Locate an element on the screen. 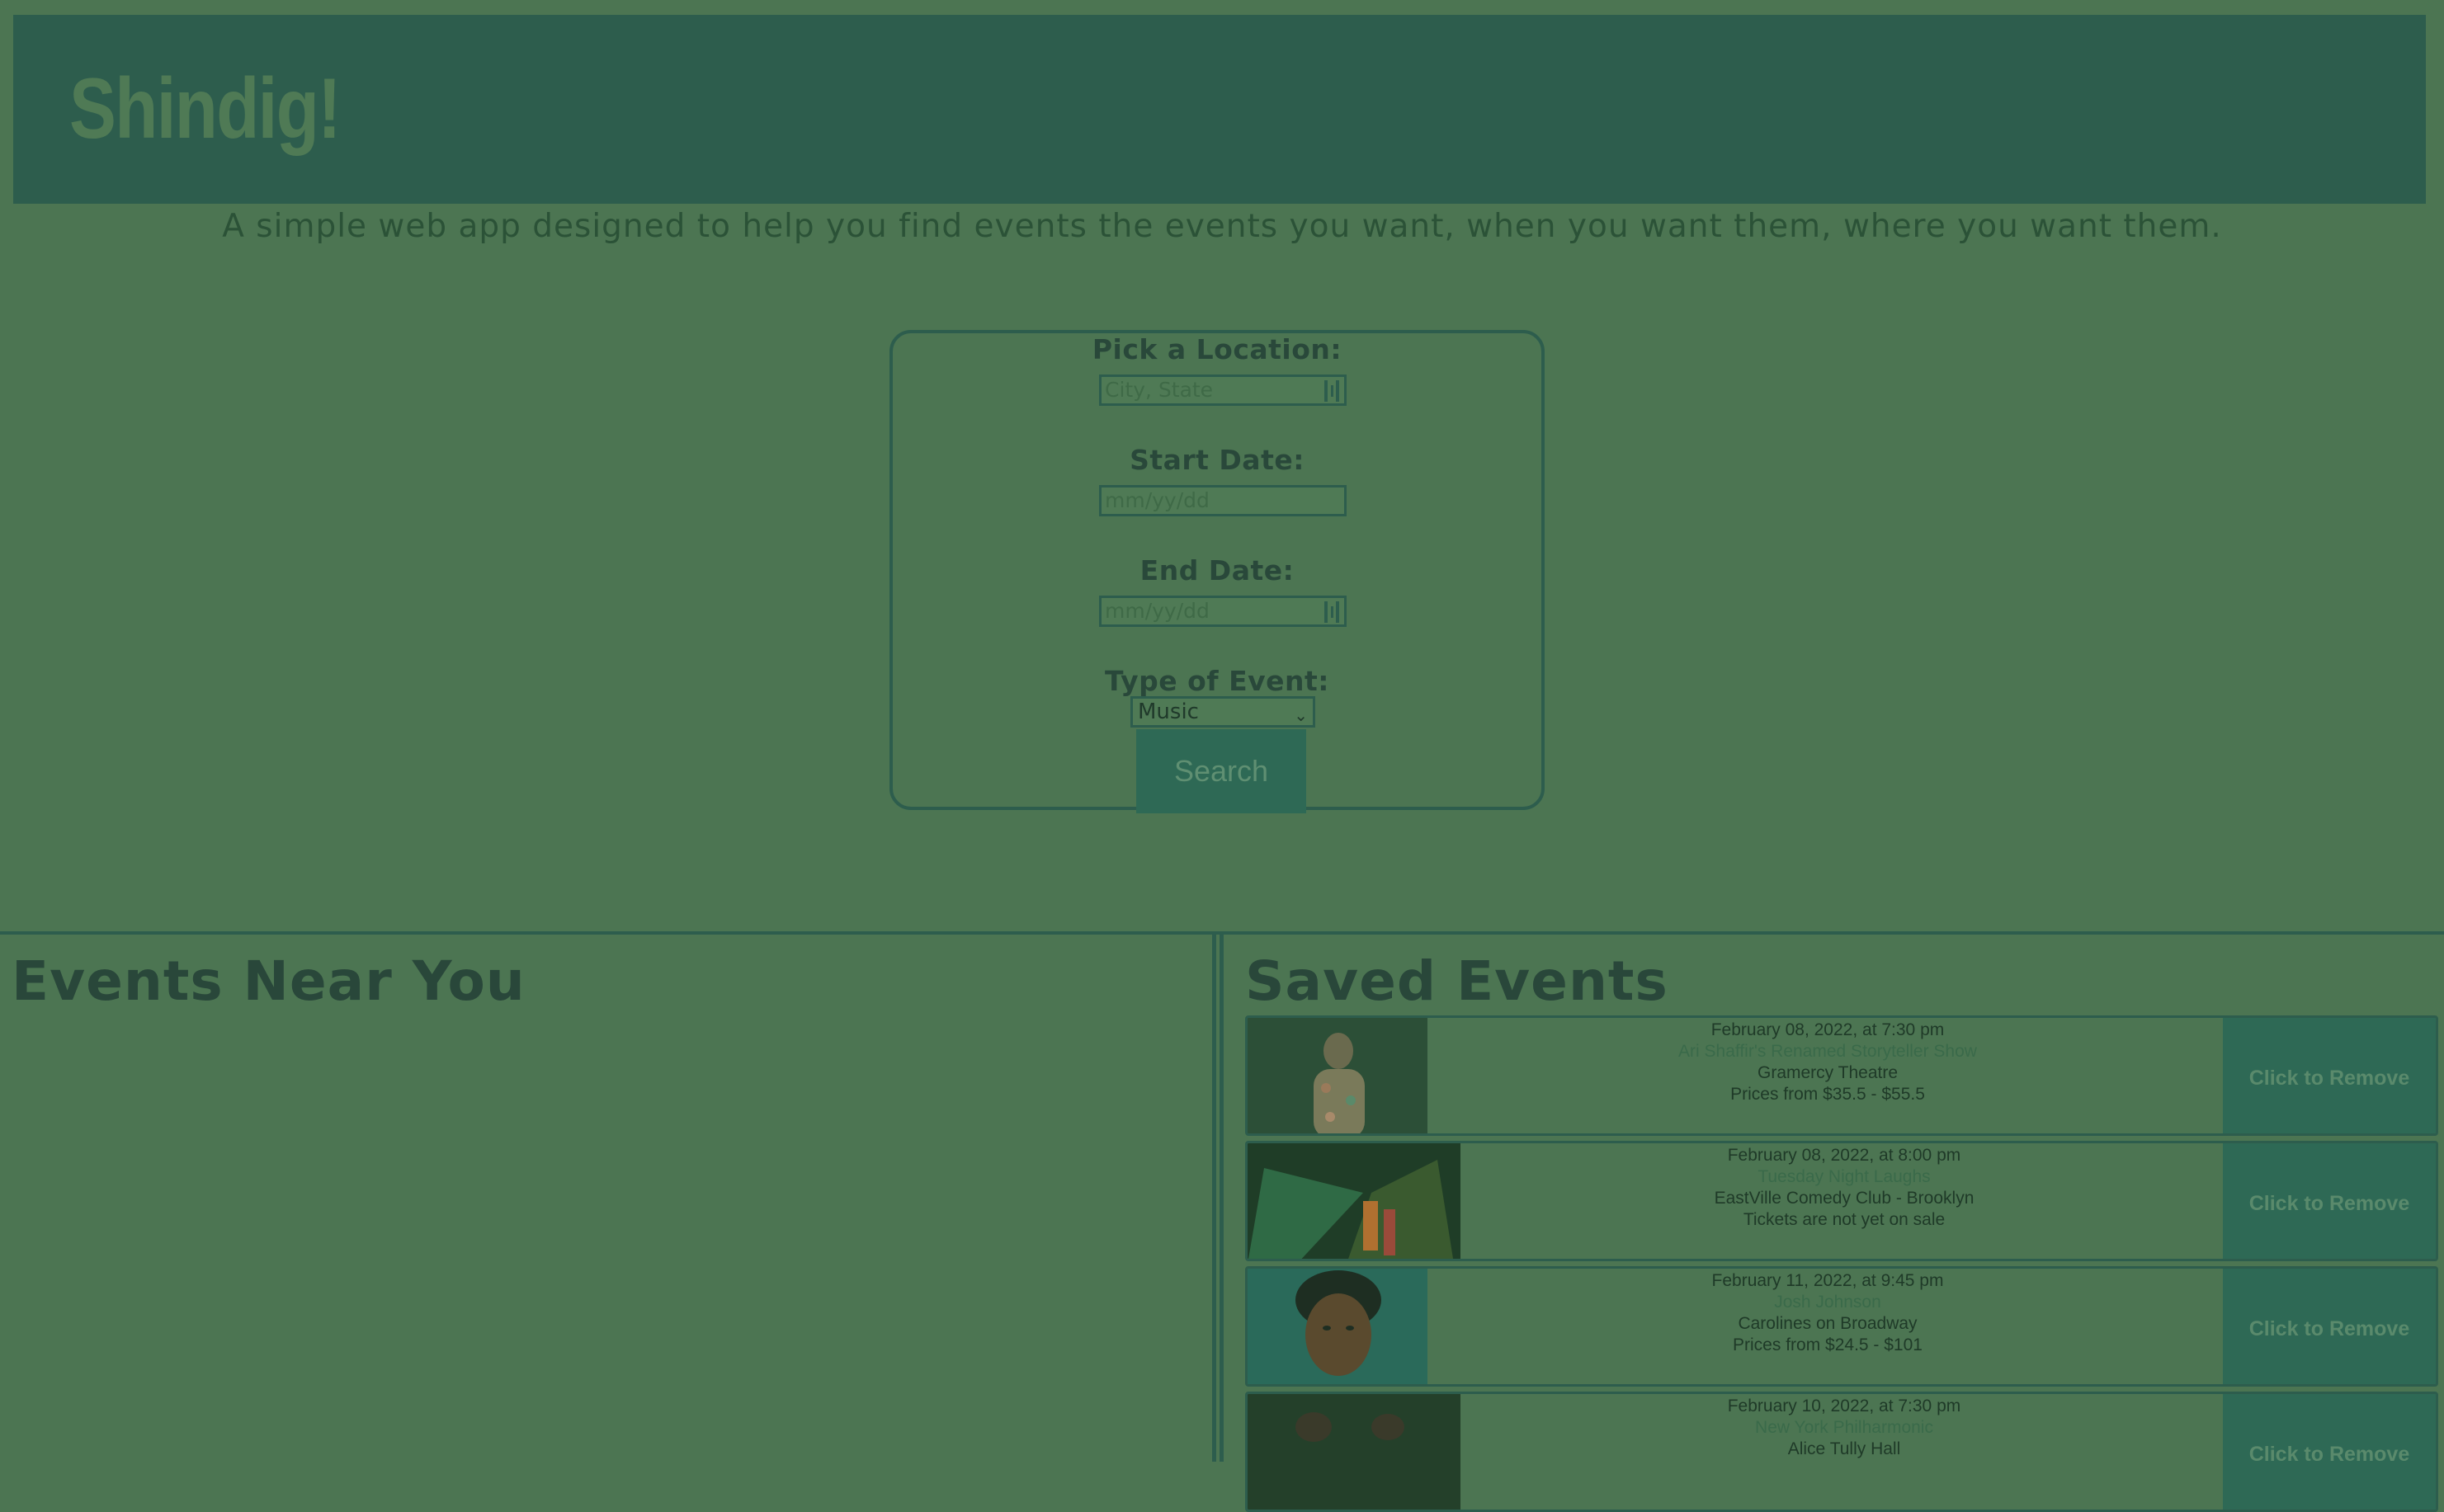  location-label: Pick a Location: is located at coordinates (1217, 349).